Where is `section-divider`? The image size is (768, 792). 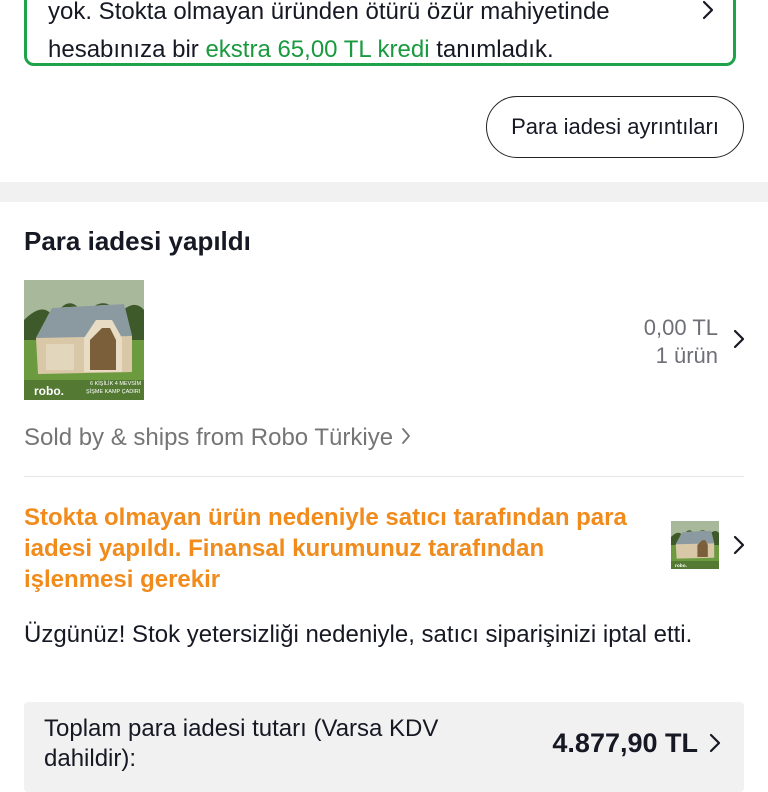 section-divider is located at coordinates (384, 192).